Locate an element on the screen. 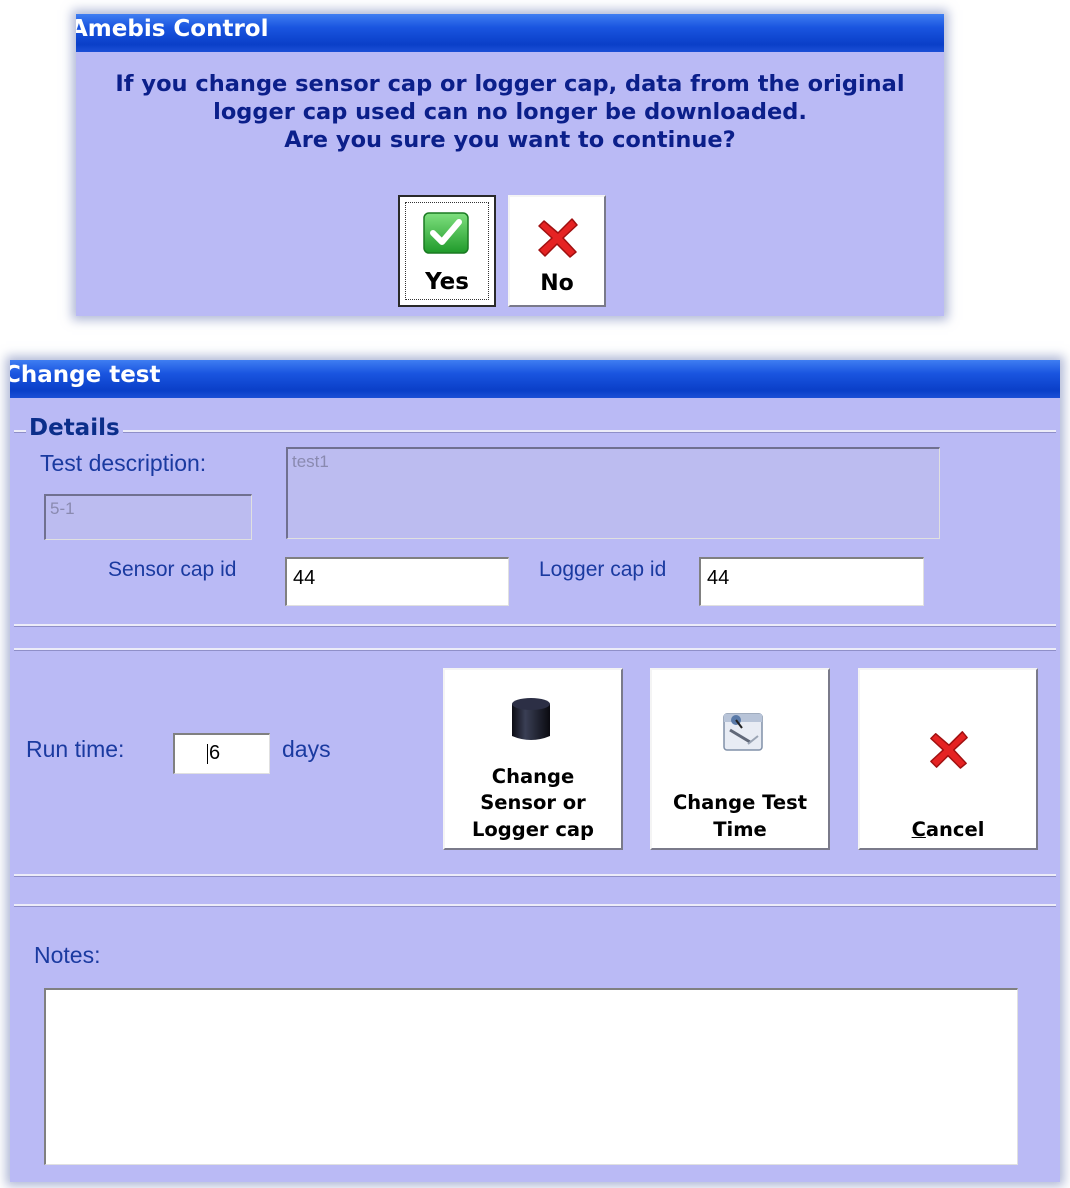  notes-group-top is located at coordinates (535, 905).